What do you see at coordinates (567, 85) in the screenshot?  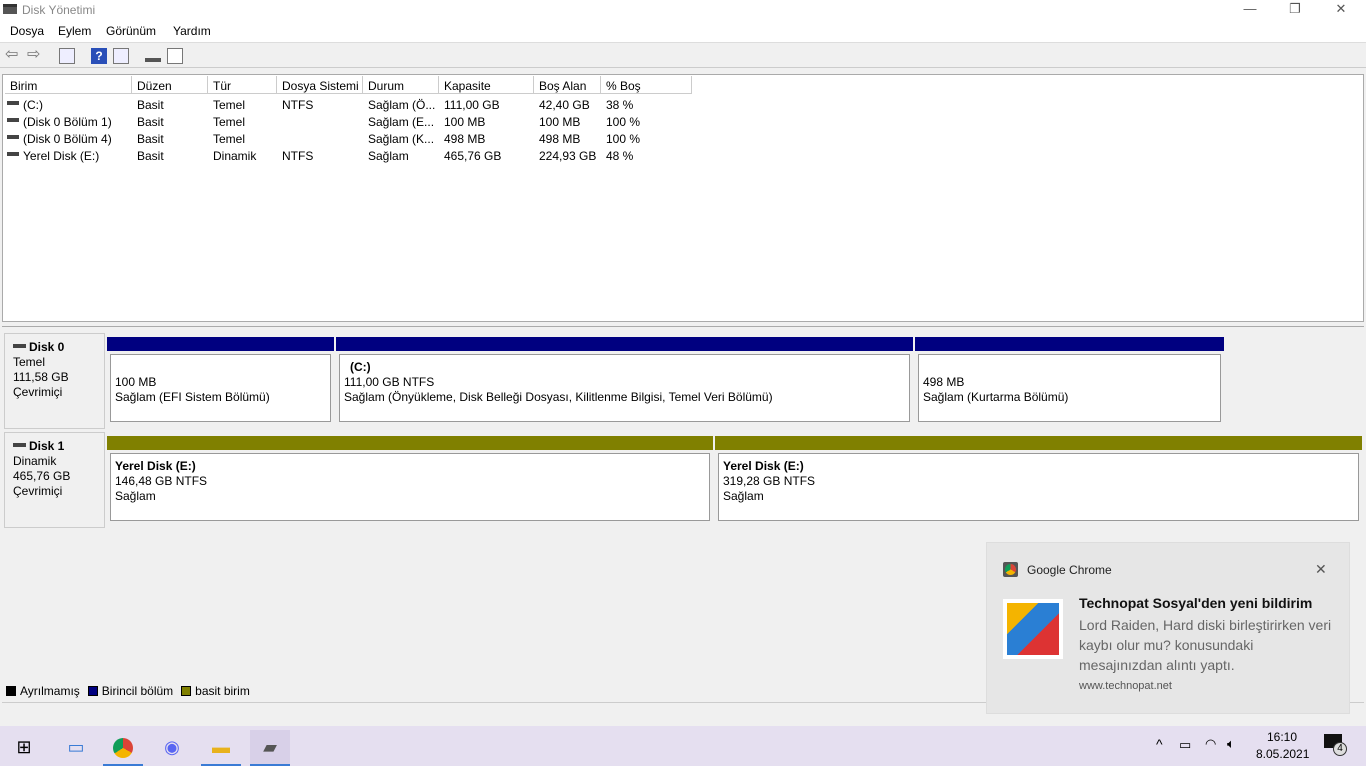 I see `column-header: Boş Alan` at bounding box center [567, 85].